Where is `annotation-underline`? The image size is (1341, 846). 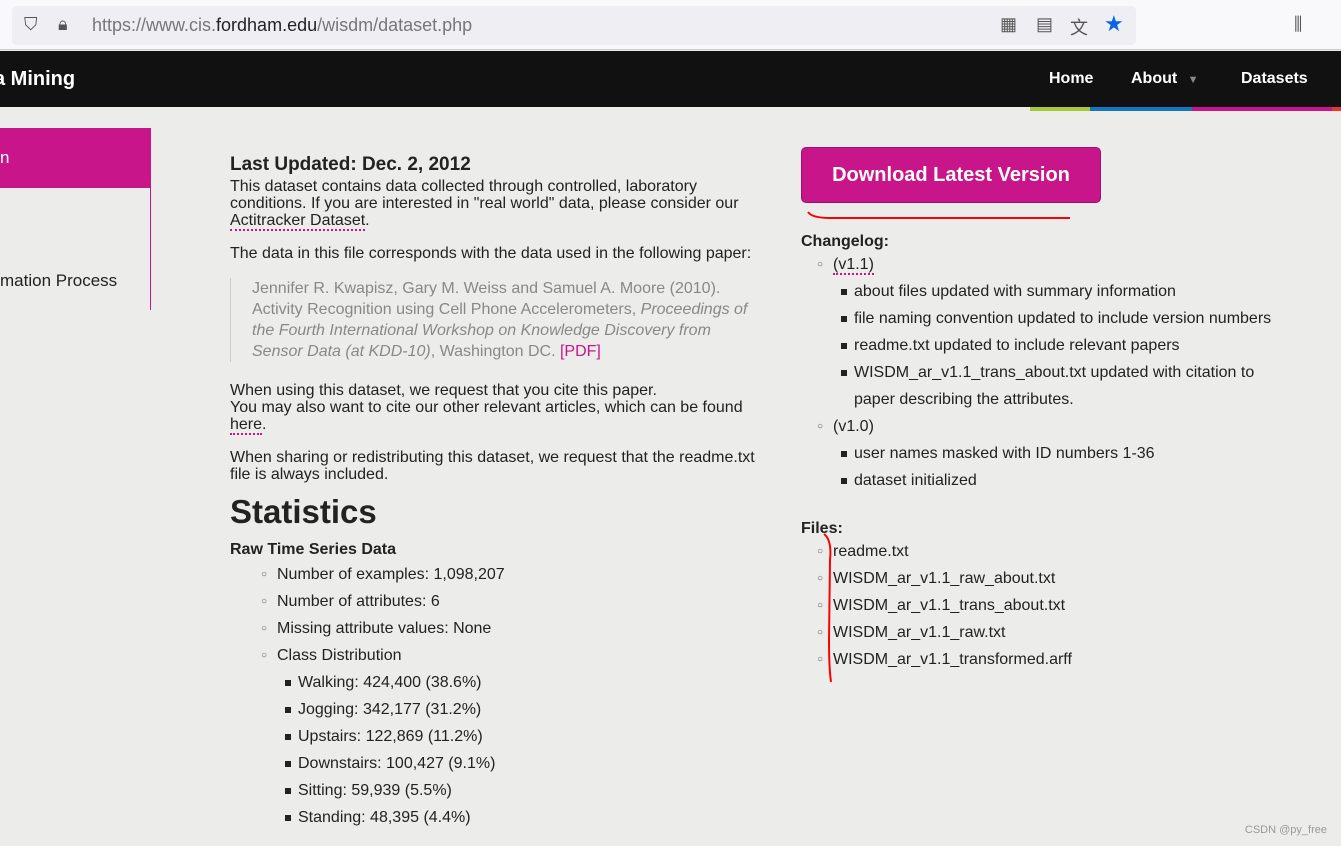 annotation-underline is located at coordinates (938, 215).